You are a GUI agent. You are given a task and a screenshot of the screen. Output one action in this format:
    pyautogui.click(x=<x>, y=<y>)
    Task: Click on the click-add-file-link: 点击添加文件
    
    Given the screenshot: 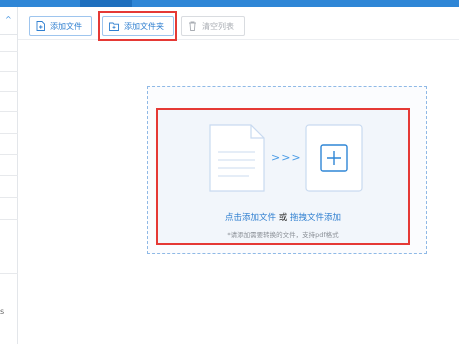 What is the action you would take?
    pyautogui.click(x=250, y=218)
    